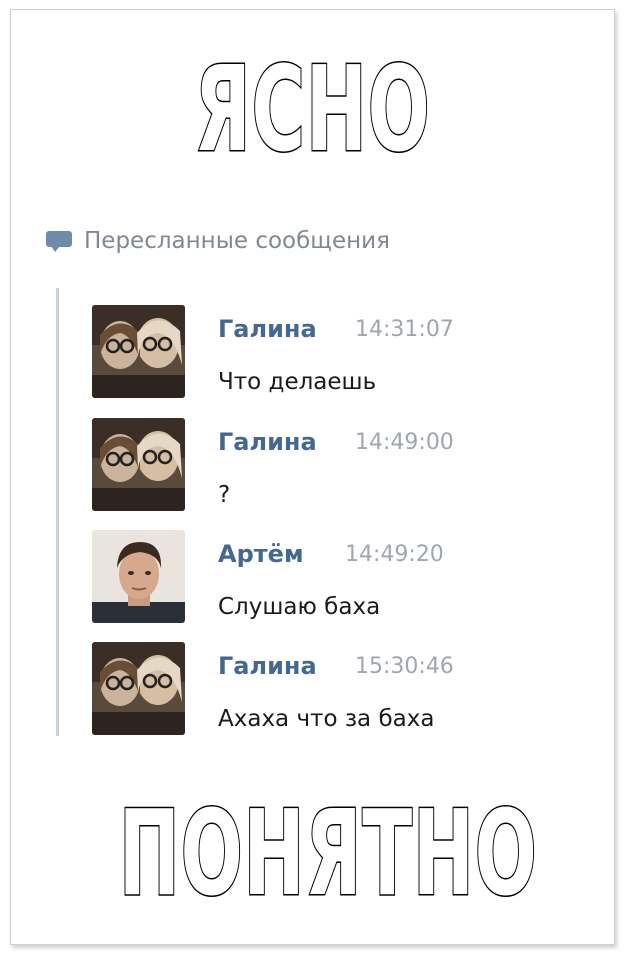 Image resolution: width=625 pixels, height=957 pixels. Describe the element at coordinates (60, 241) in the screenshot. I see `speech-bubble-icon` at that location.